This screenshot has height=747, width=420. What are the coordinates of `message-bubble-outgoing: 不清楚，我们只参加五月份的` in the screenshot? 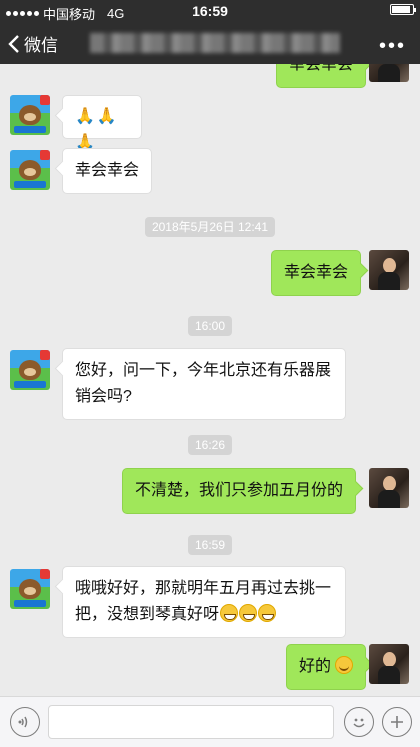 It's located at (239, 491).